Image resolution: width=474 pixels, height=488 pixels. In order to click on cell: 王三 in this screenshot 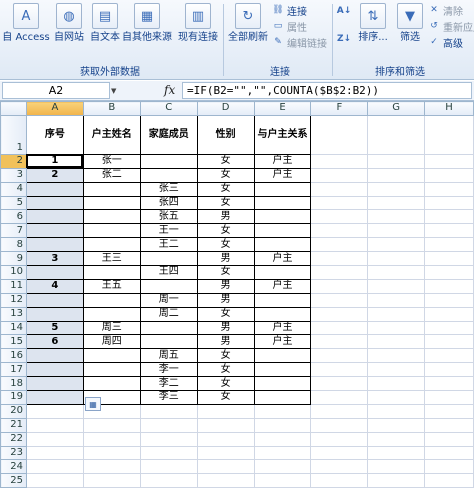, I will do `click(111, 259)`.